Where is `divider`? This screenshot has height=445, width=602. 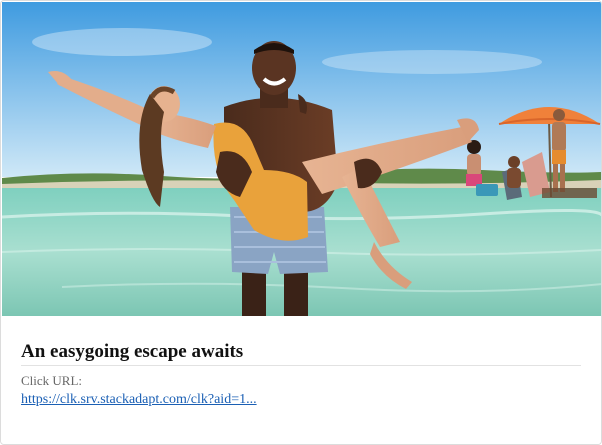 divider is located at coordinates (301, 365).